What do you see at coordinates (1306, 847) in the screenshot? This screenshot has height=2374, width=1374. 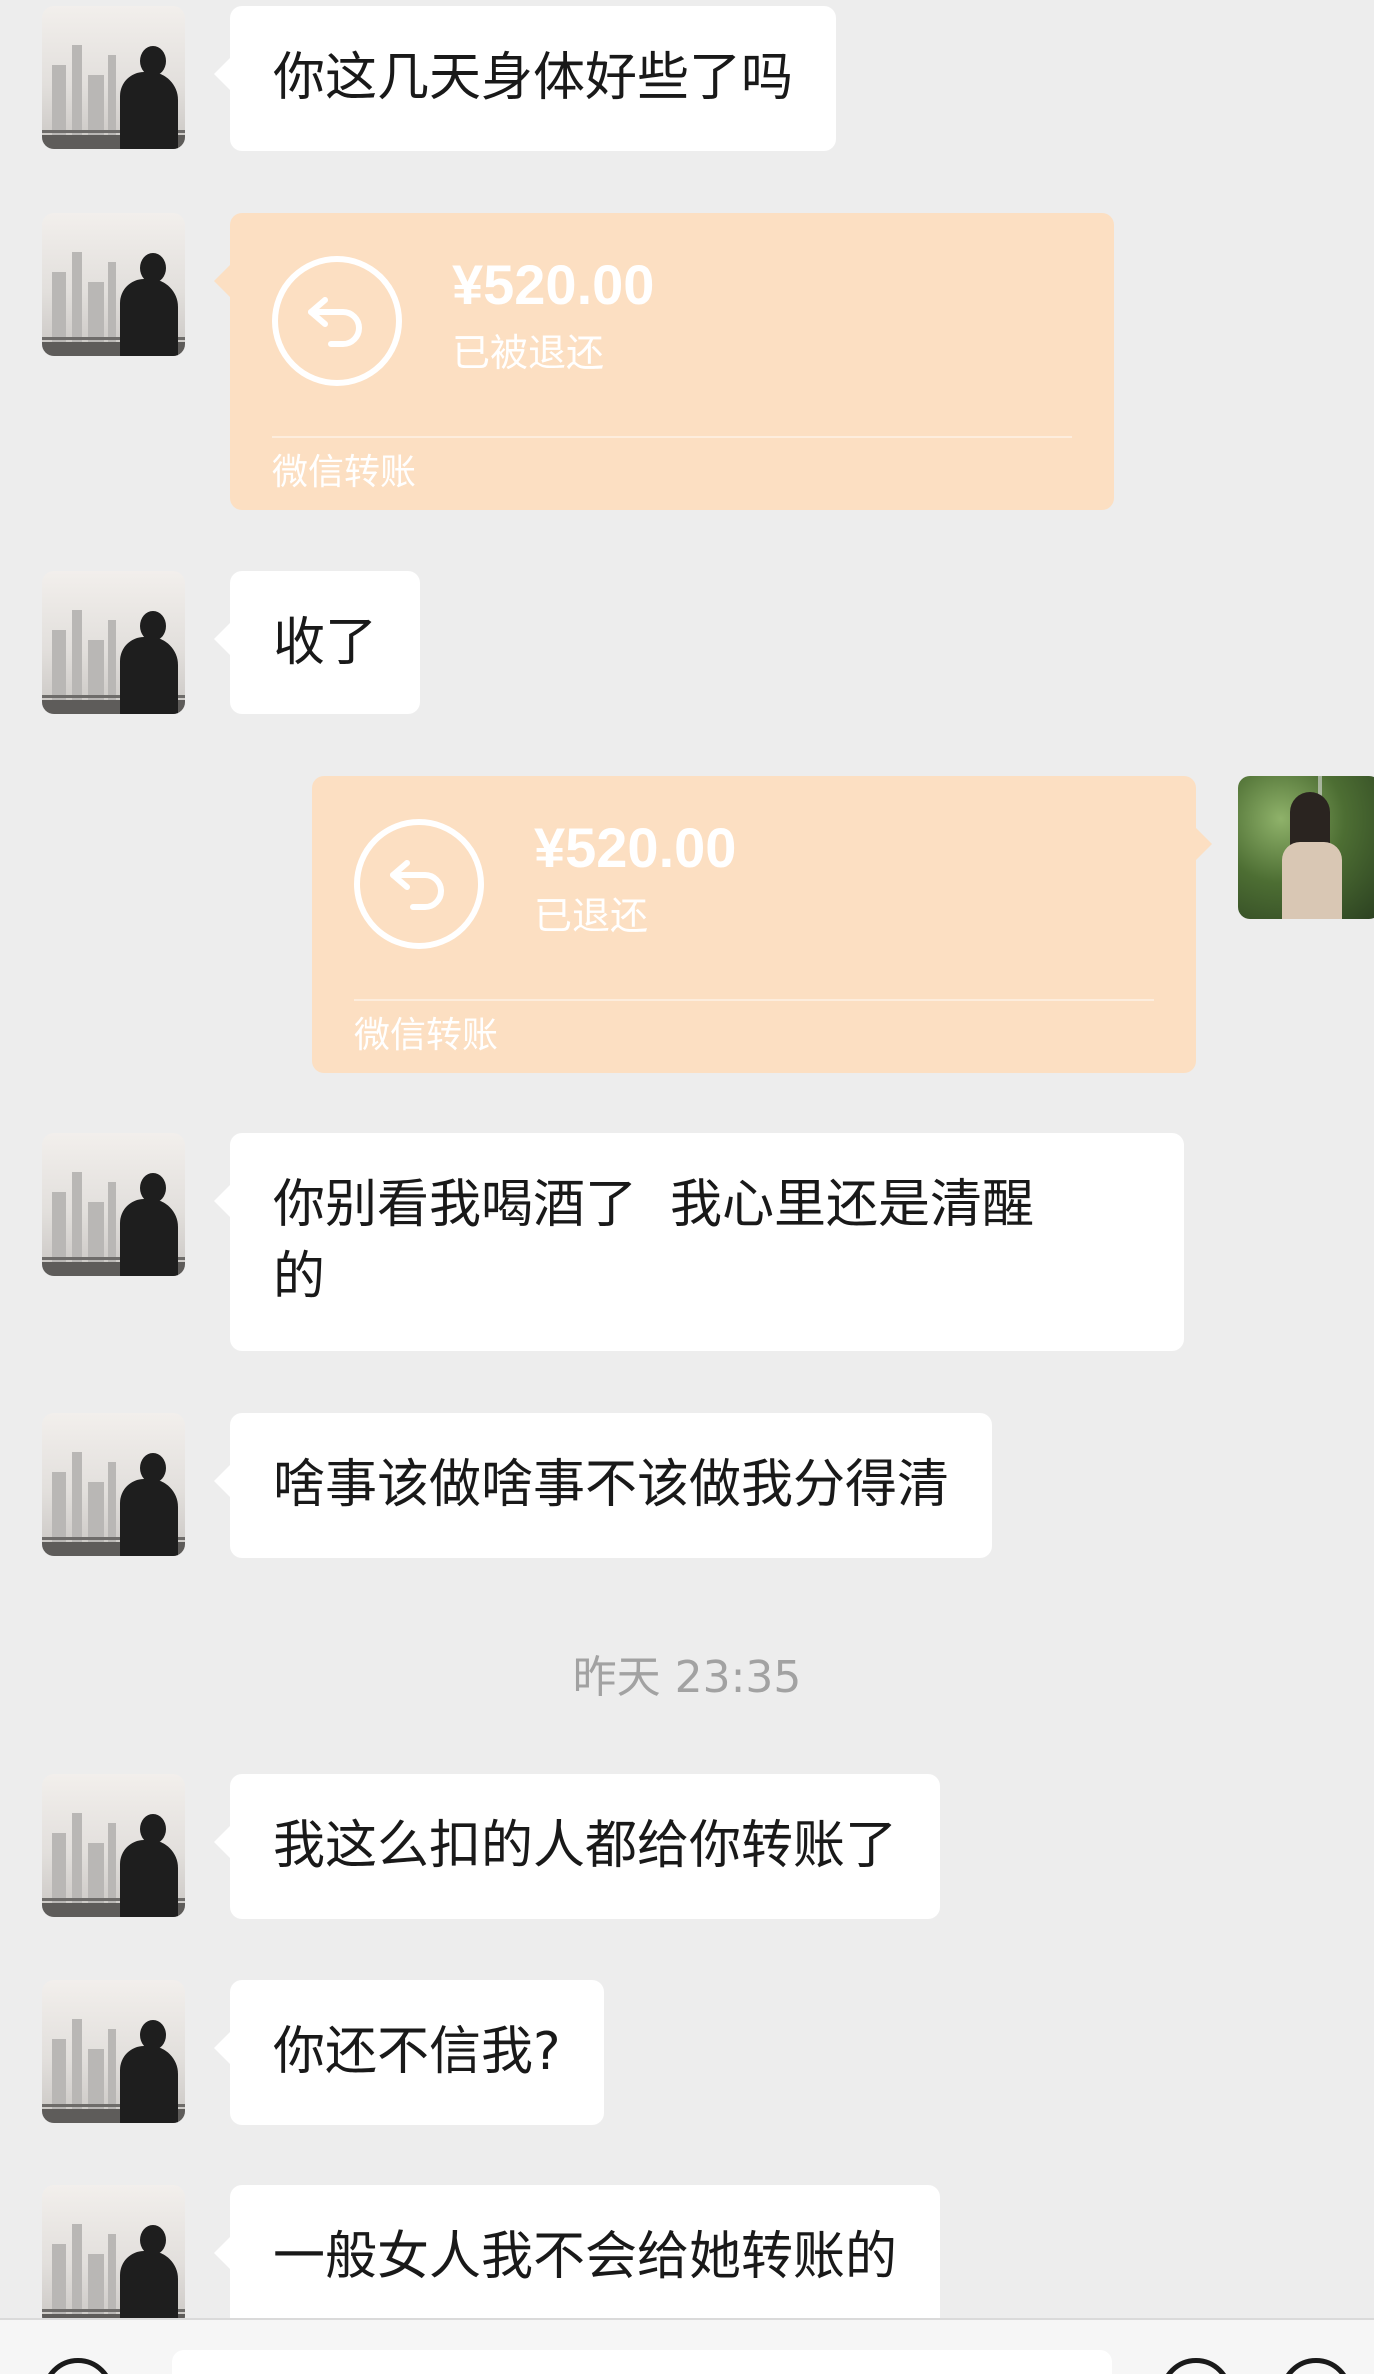 I see `my-avatar` at bounding box center [1306, 847].